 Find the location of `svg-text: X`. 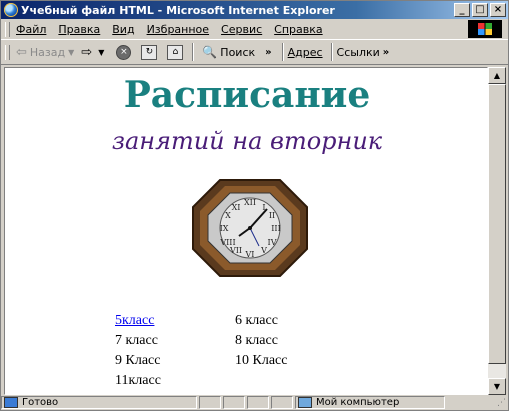

svg-text: X is located at coordinates (228, 215).